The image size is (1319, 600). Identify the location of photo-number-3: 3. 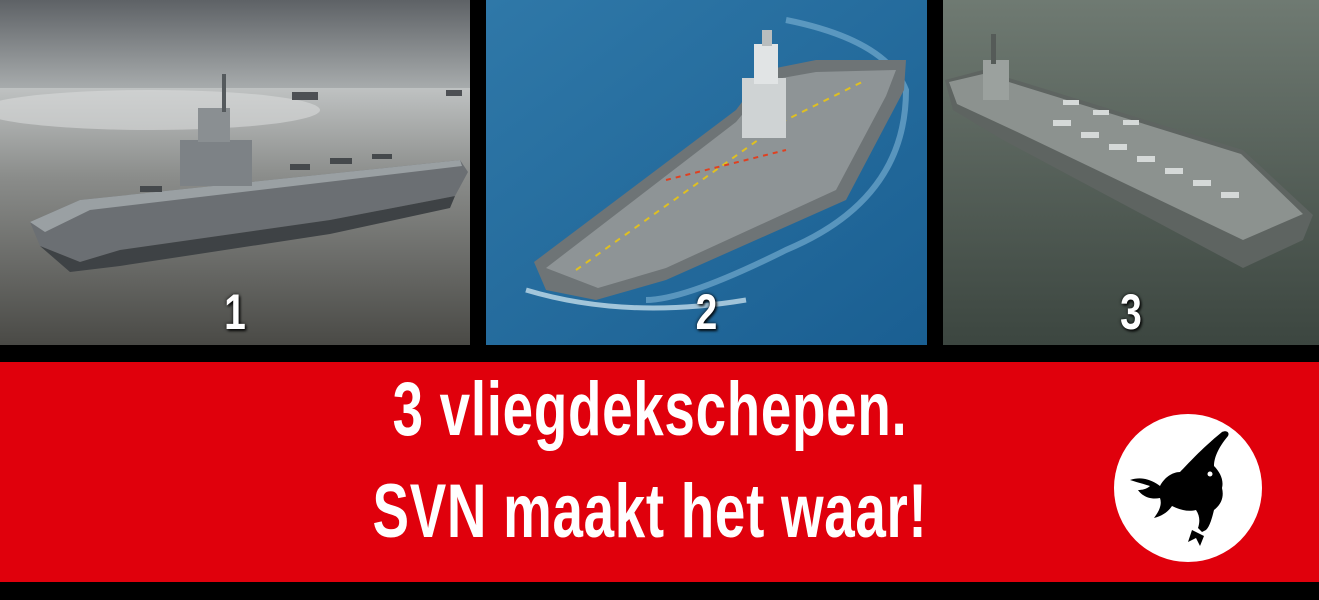
(1131, 312).